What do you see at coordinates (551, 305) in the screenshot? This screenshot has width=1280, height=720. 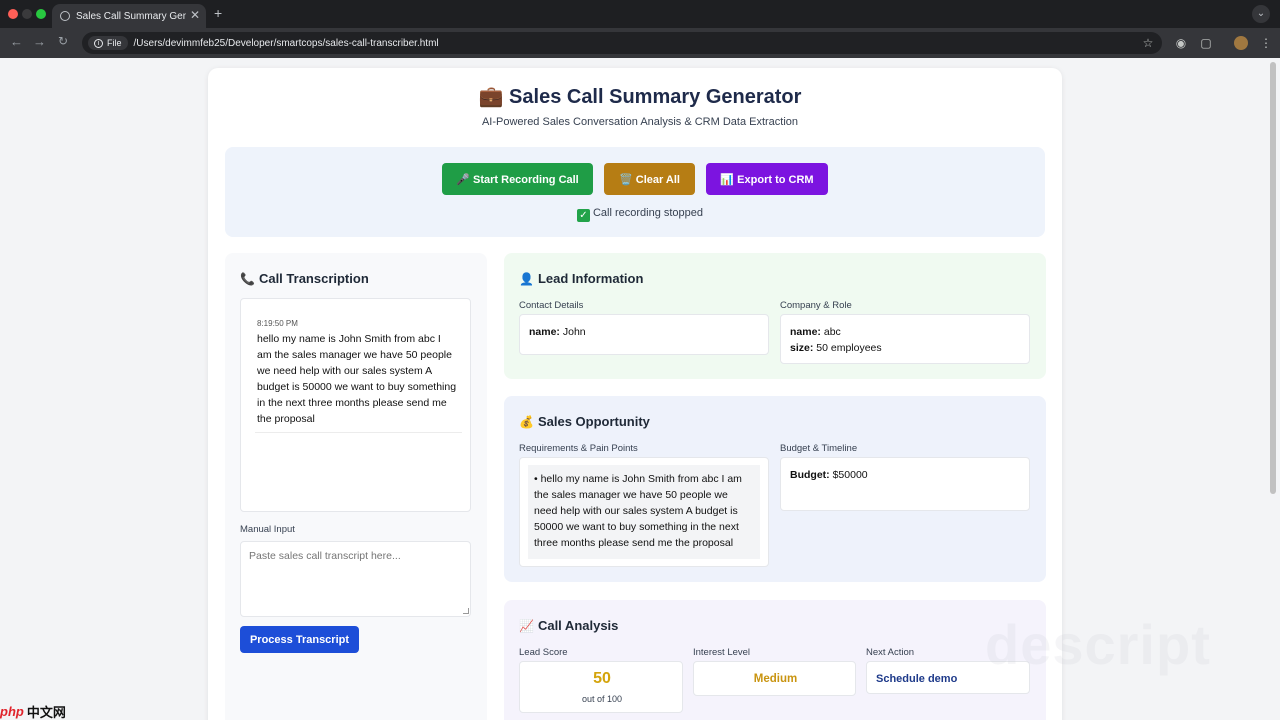 I see `contact-details-label: Contact Details` at bounding box center [551, 305].